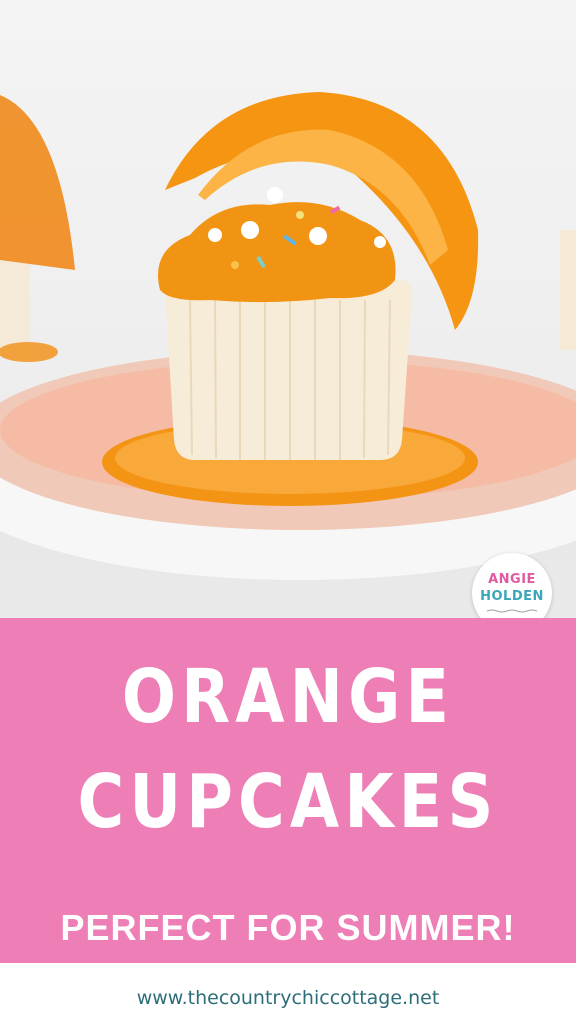 This screenshot has height=1024, width=576. I want to click on subtitle: PERFECT FOR SUMMER!, so click(288, 927).